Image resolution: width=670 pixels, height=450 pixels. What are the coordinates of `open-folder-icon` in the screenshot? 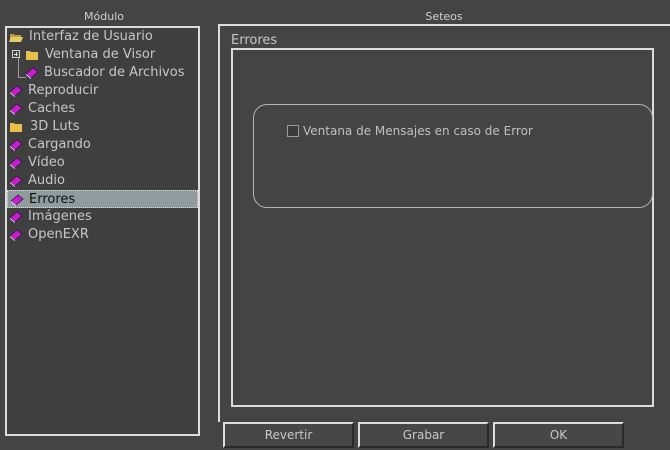 It's located at (16, 38).